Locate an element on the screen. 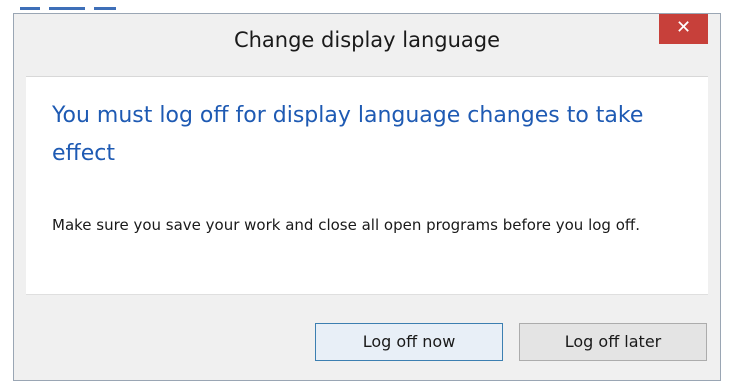  close-icon: ✕ is located at coordinates (683, 27).